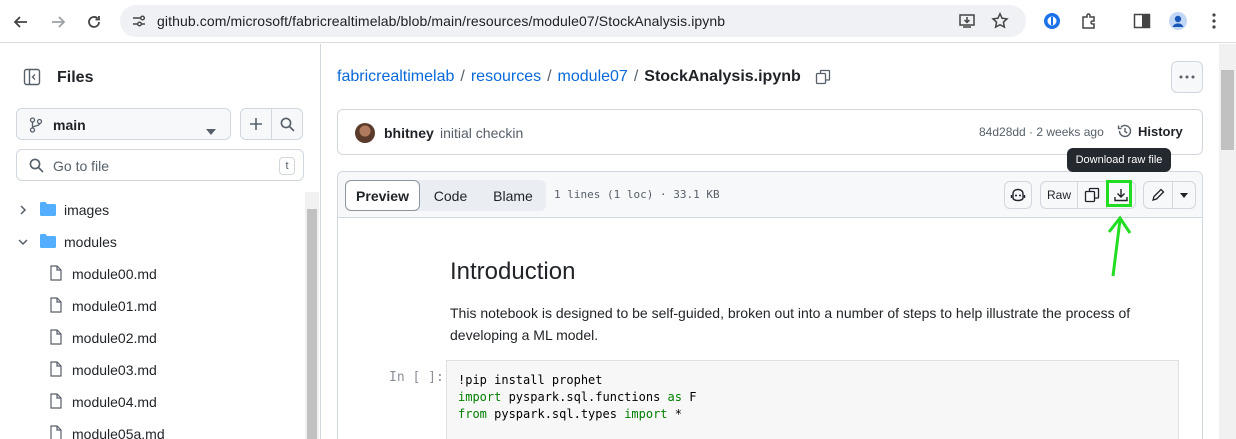 The height and width of the screenshot is (439, 1236). I want to click on back-icon, so click(21, 22).